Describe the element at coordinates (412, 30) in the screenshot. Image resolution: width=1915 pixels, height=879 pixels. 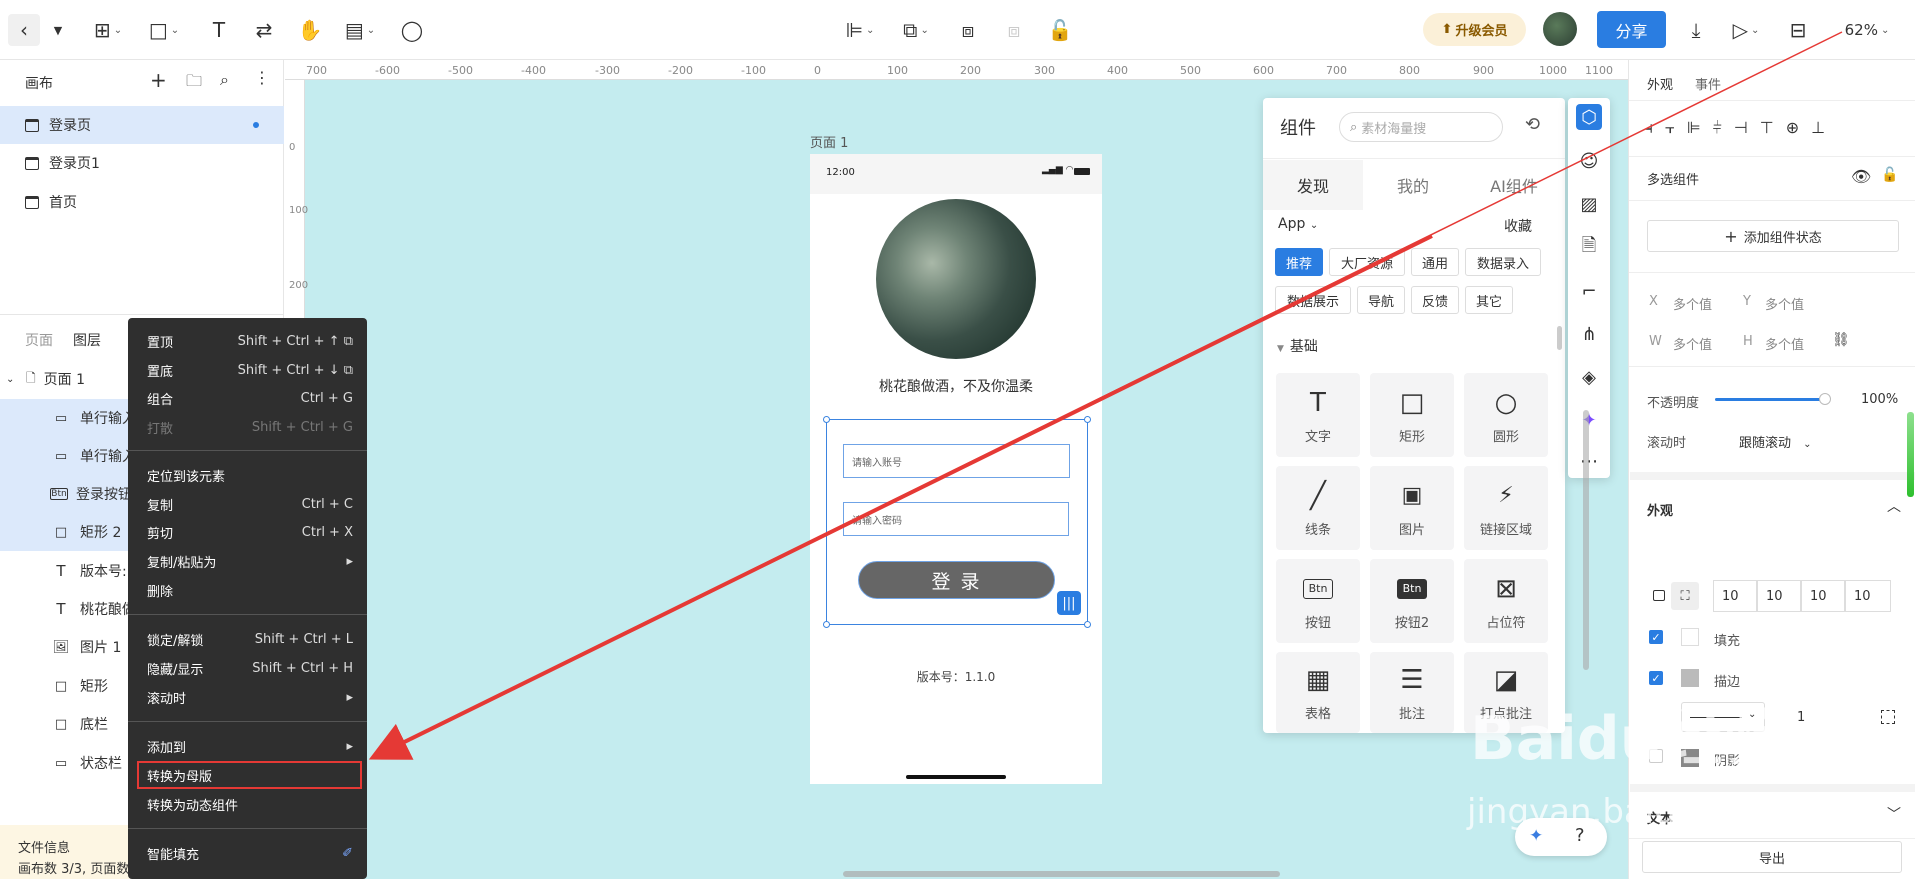
I see `comment-tool-icon: ◯` at that location.